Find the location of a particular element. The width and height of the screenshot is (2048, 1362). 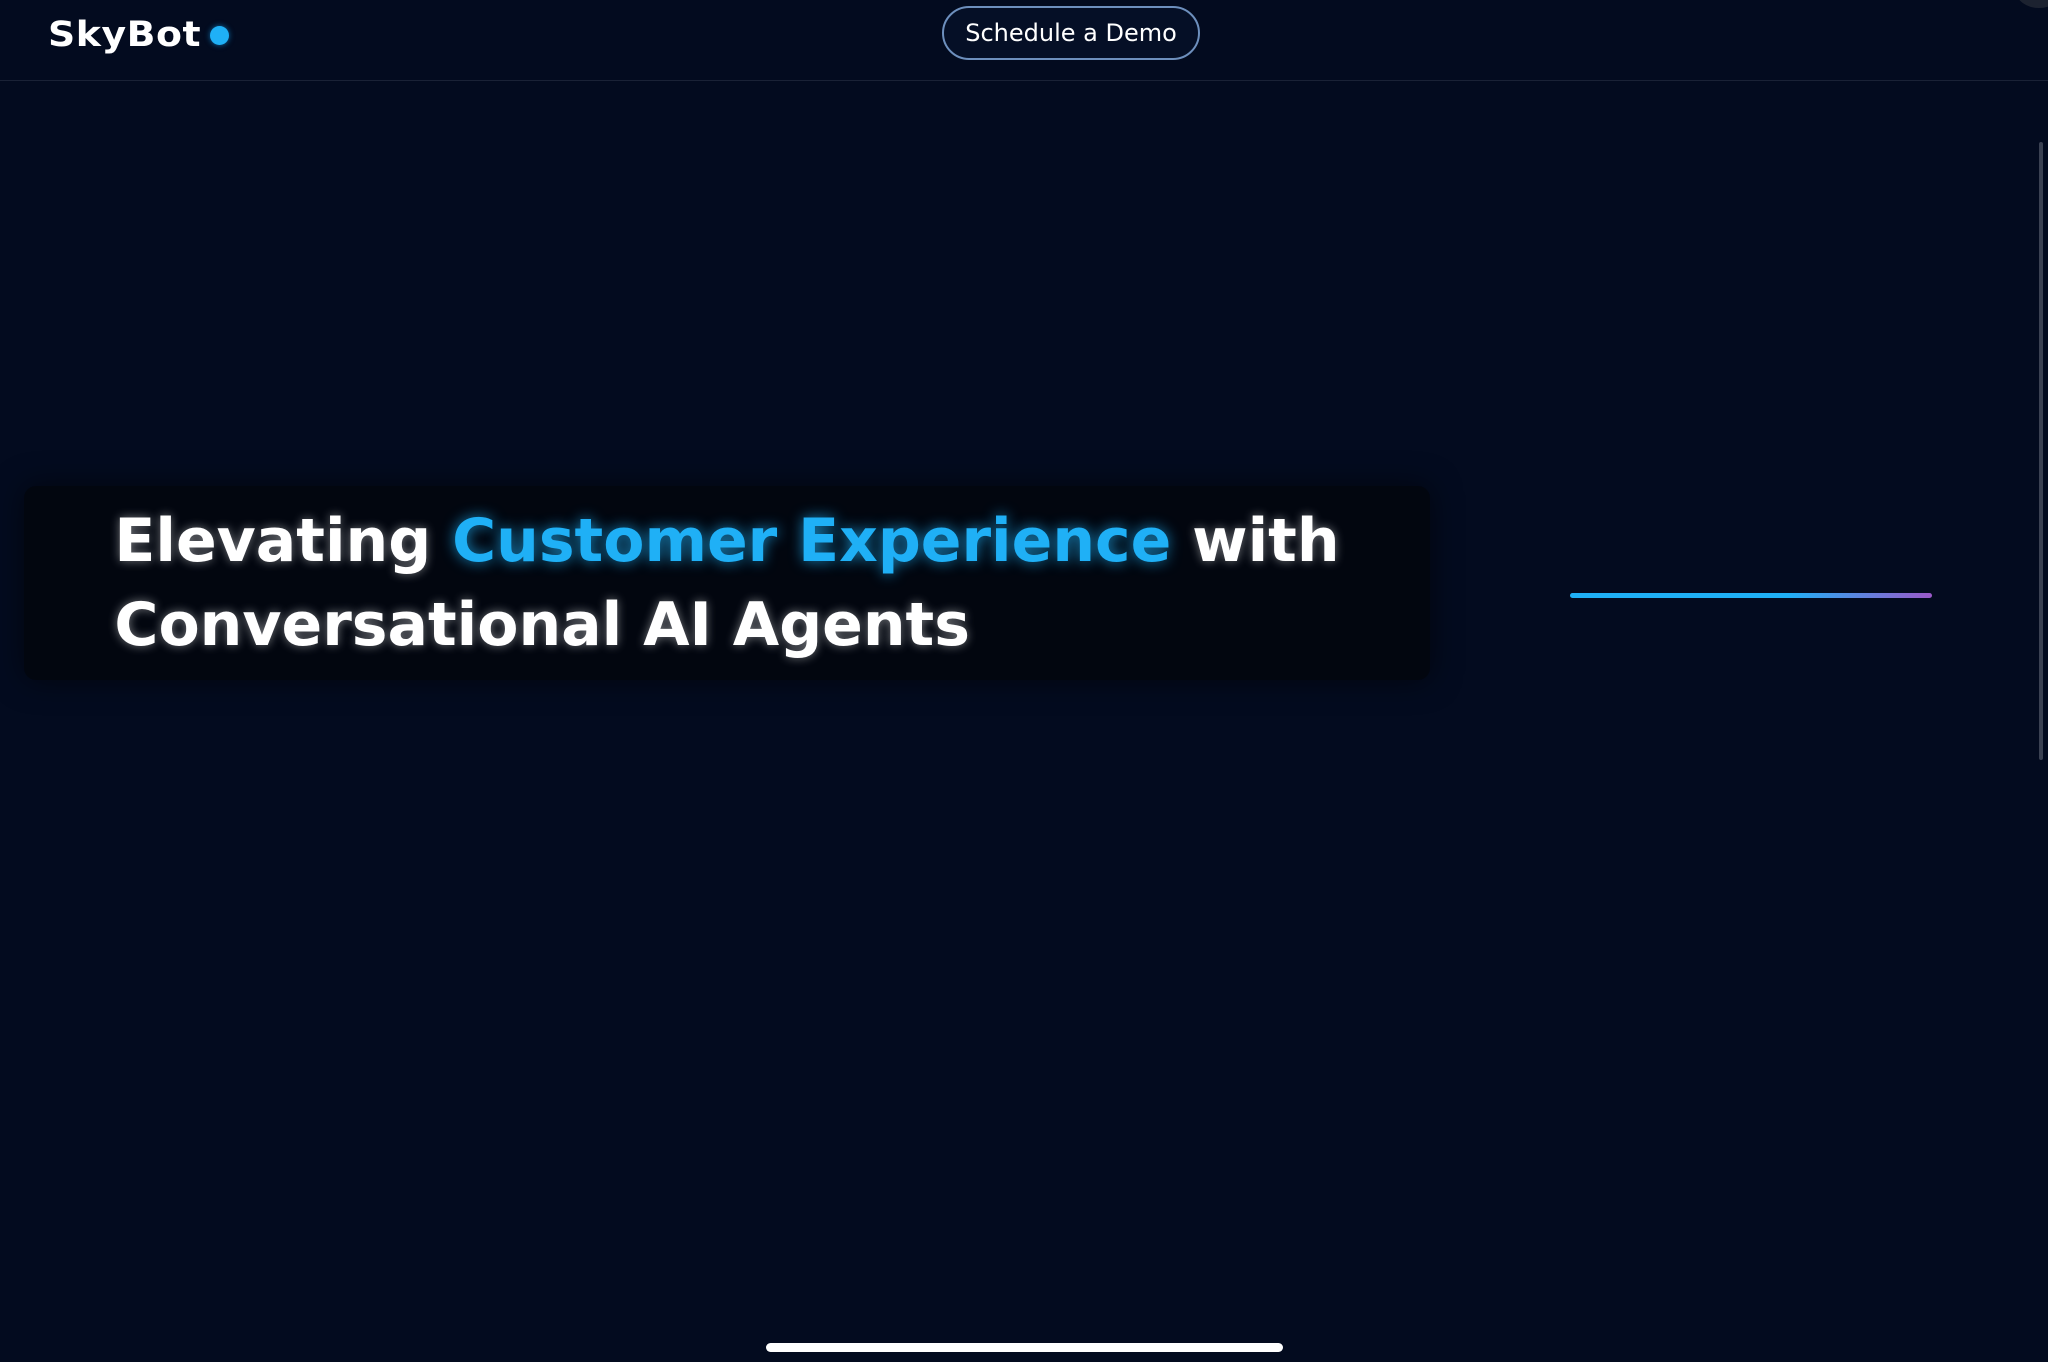

brand-logo-link: SkyBot is located at coordinates (138, 35).